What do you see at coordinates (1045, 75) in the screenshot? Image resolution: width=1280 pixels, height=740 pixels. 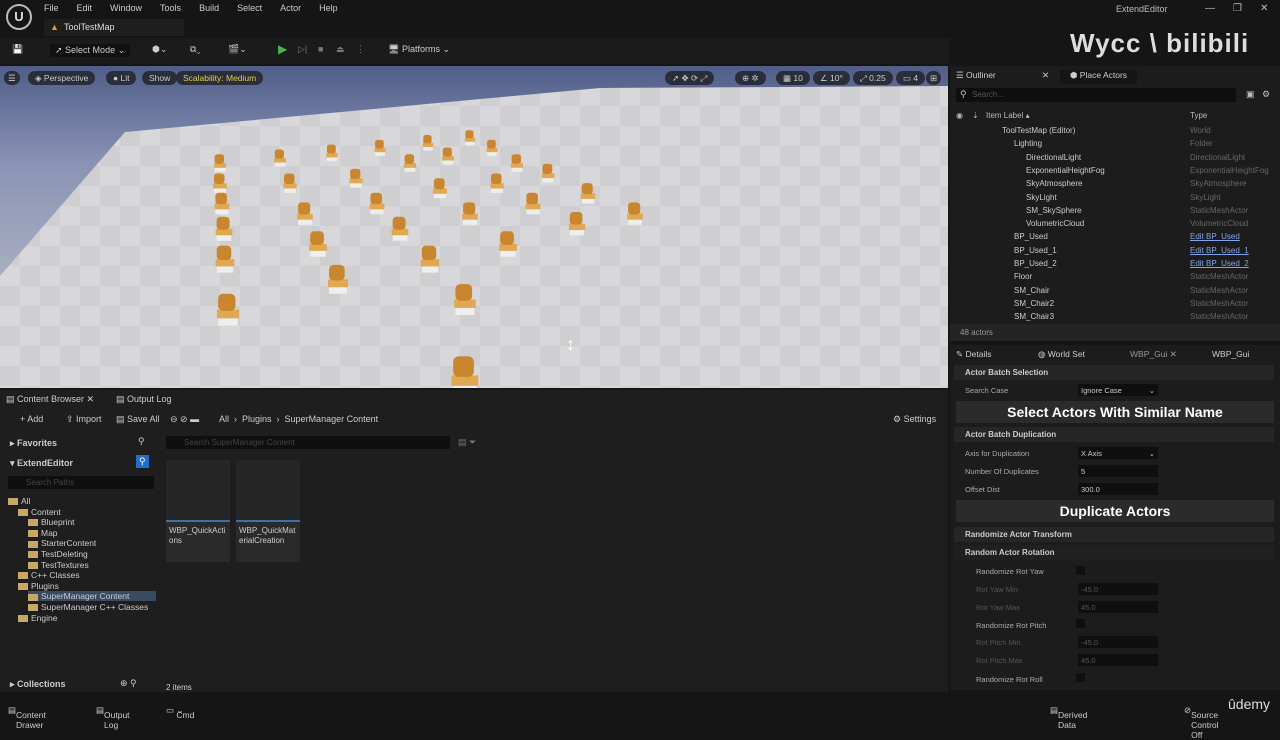 I see `close-tab-icon: ✕` at bounding box center [1045, 75].